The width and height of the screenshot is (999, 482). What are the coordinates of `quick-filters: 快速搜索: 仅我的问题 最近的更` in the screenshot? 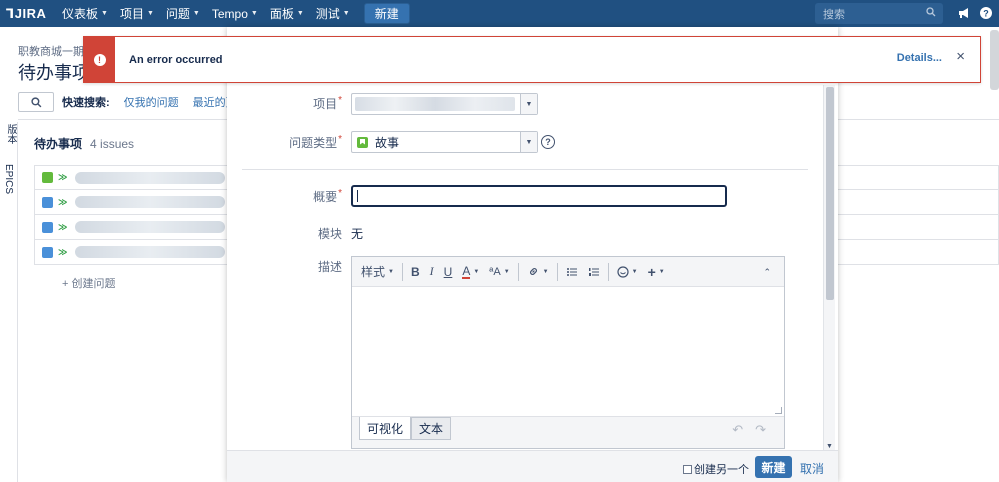 It's located at (127, 102).